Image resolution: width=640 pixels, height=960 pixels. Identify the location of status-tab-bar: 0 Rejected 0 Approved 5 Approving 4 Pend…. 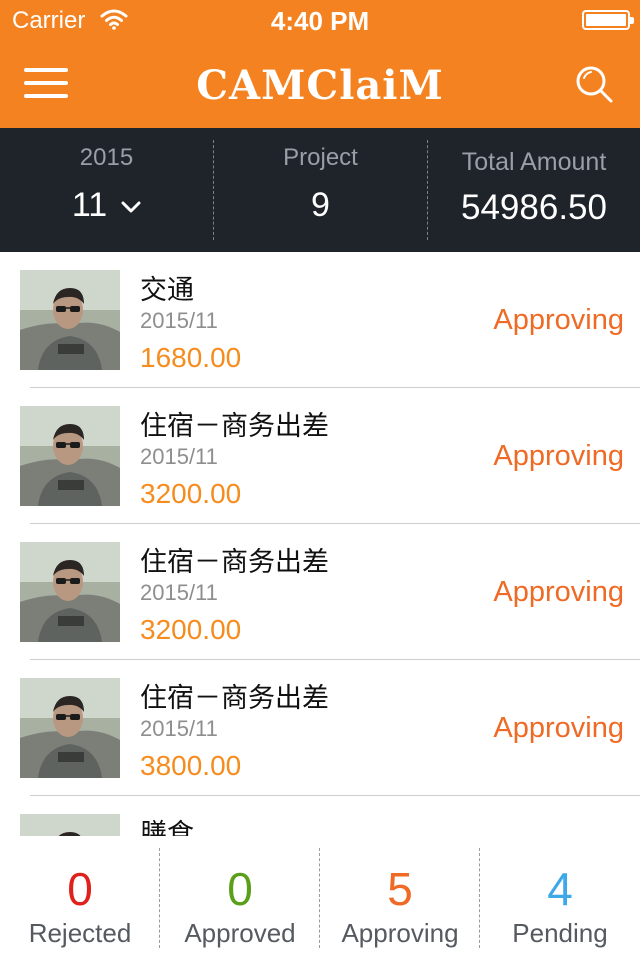
(320, 898).